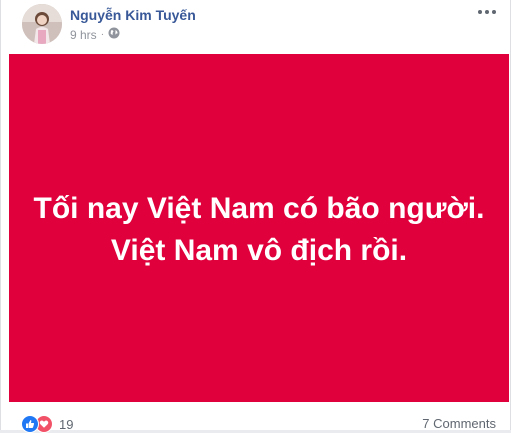  I want to click on avatar, so click(42, 24).